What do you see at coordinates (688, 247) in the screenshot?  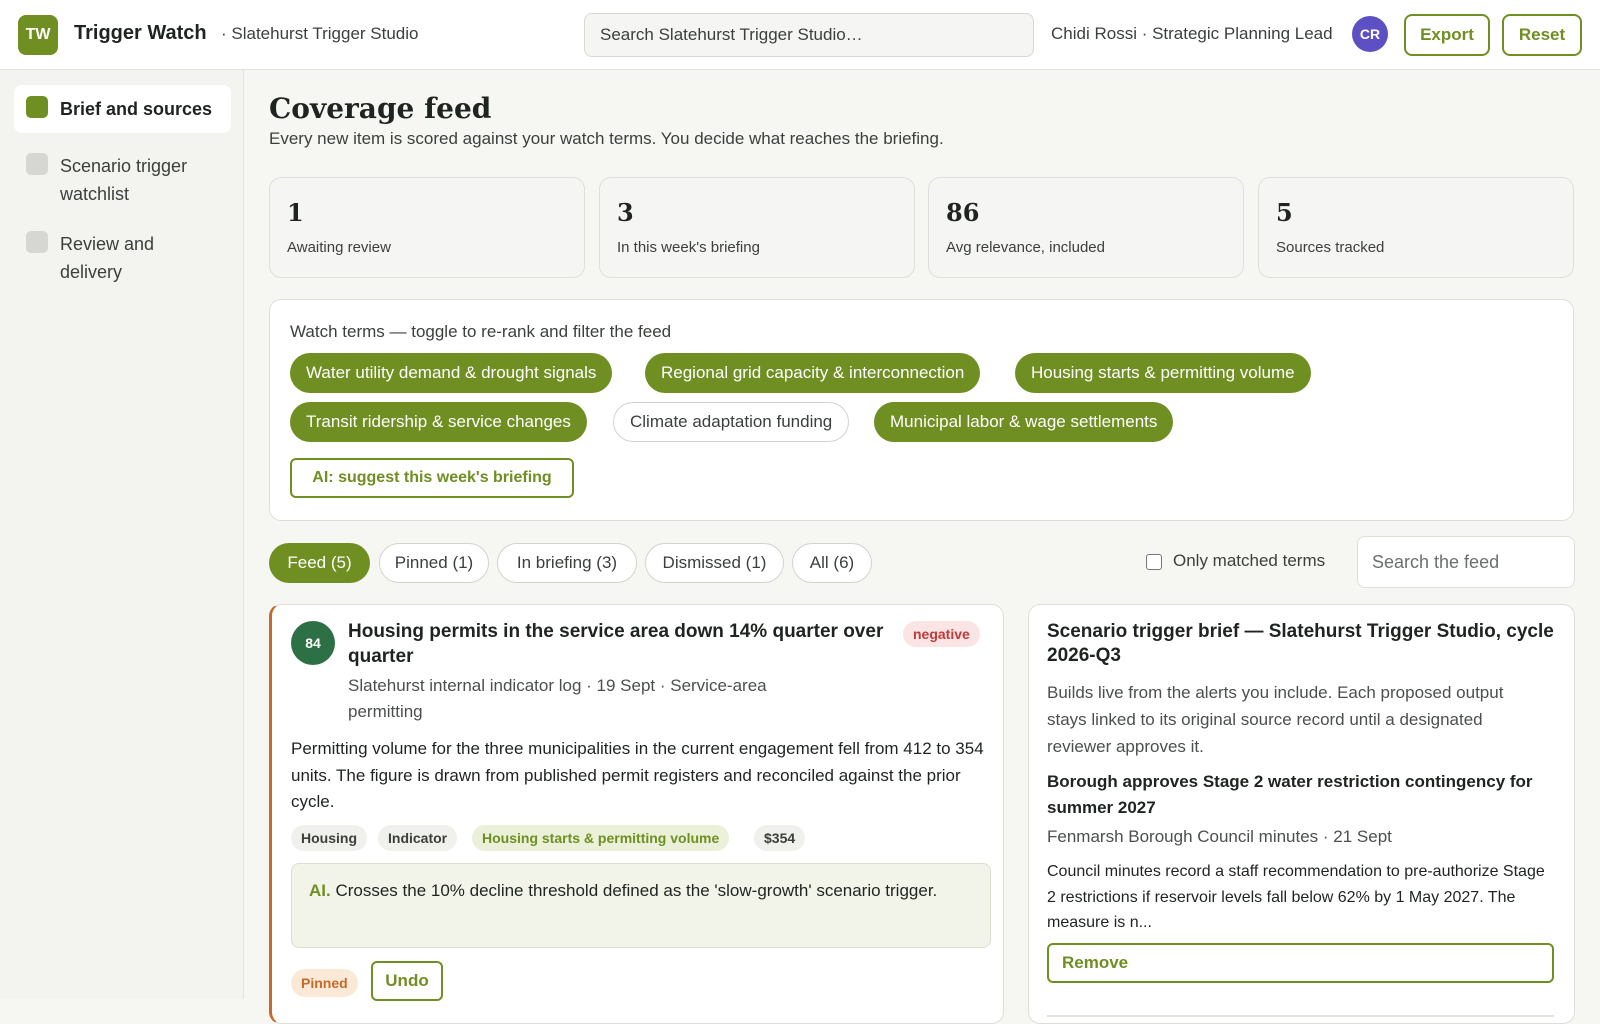 I see `stat-label: In this week's briefing` at bounding box center [688, 247].